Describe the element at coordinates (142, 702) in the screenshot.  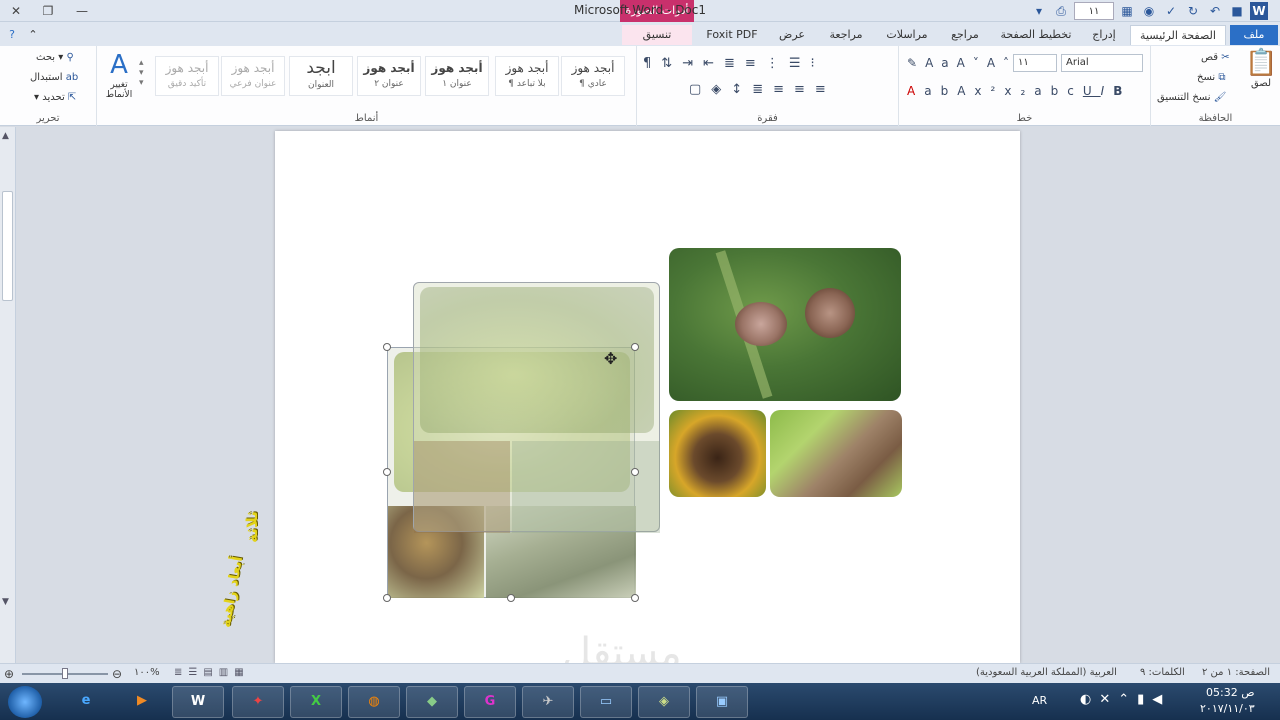
I see `media-player-icon: ▶` at that location.